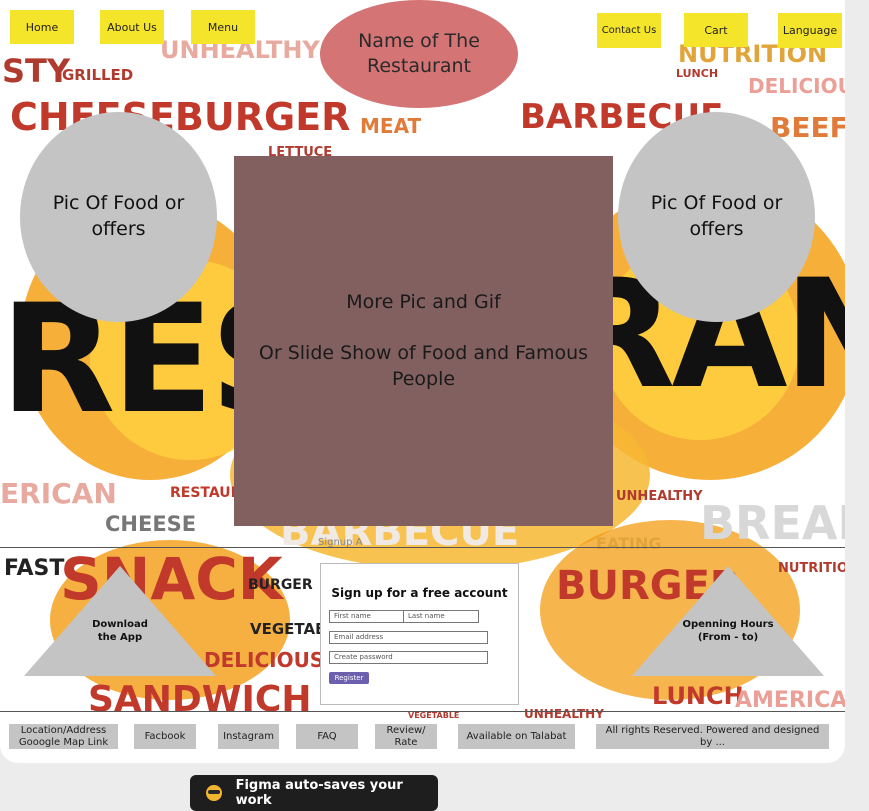 The image size is (869, 811). Describe the element at coordinates (716, 30) in the screenshot. I see `nav-cart-button: Cart` at that location.